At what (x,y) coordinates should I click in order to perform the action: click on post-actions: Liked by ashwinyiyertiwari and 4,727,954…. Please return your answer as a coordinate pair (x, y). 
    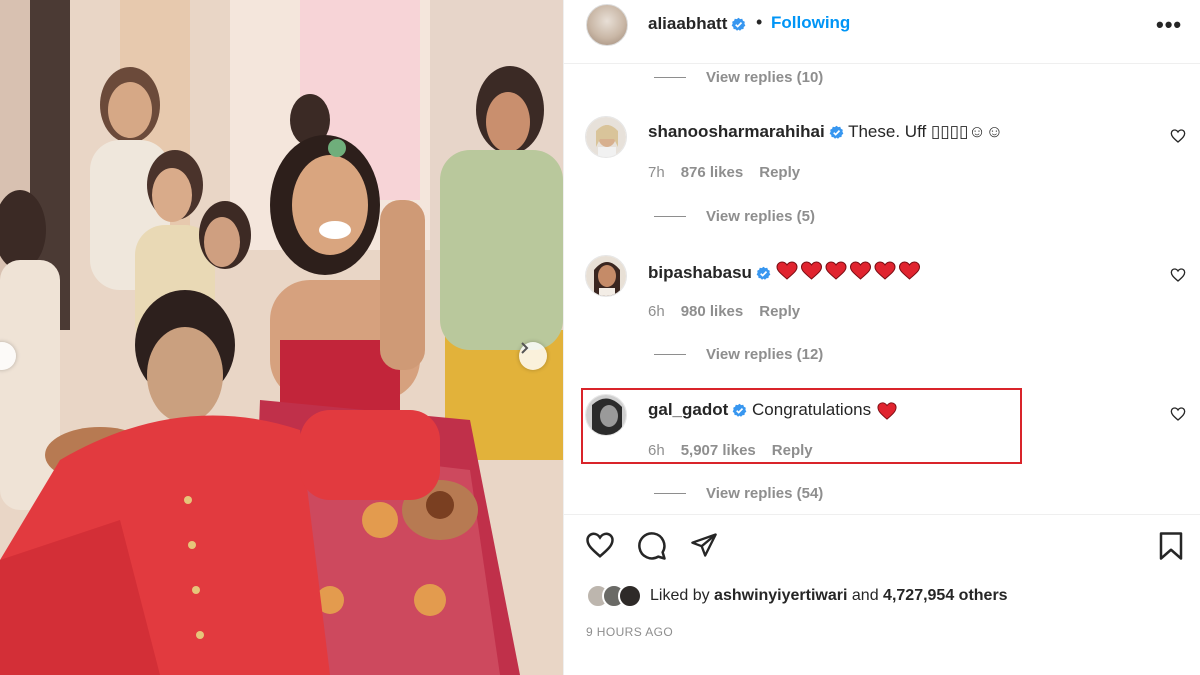
    Looking at the image, I should click on (882, 594).